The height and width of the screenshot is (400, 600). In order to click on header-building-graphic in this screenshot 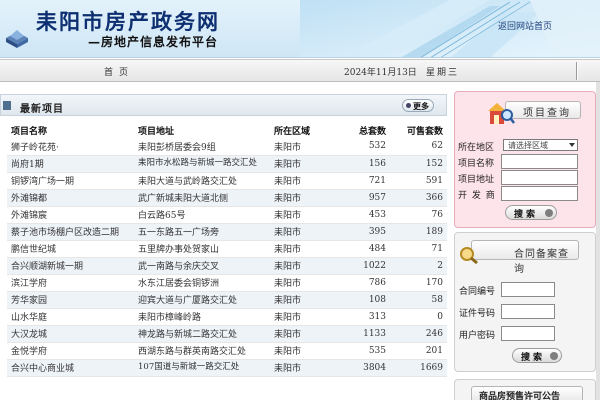, I will do `click(450, 28)`.